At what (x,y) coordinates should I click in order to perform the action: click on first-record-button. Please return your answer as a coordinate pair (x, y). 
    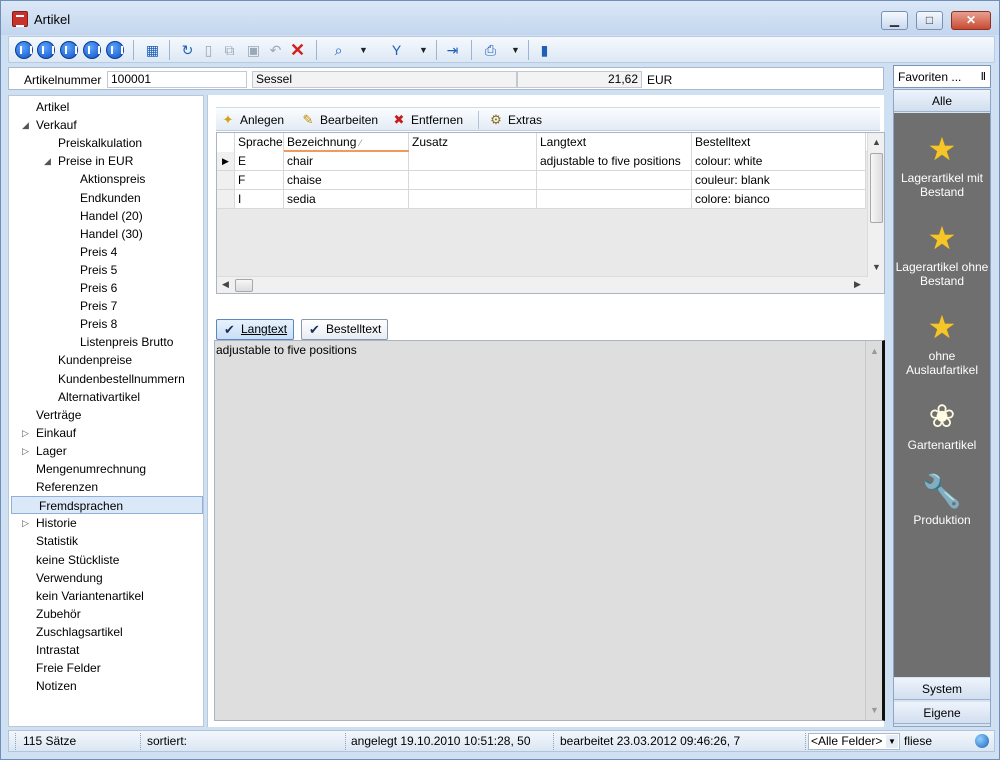
    Looking at the image, I should click on (24, 50).